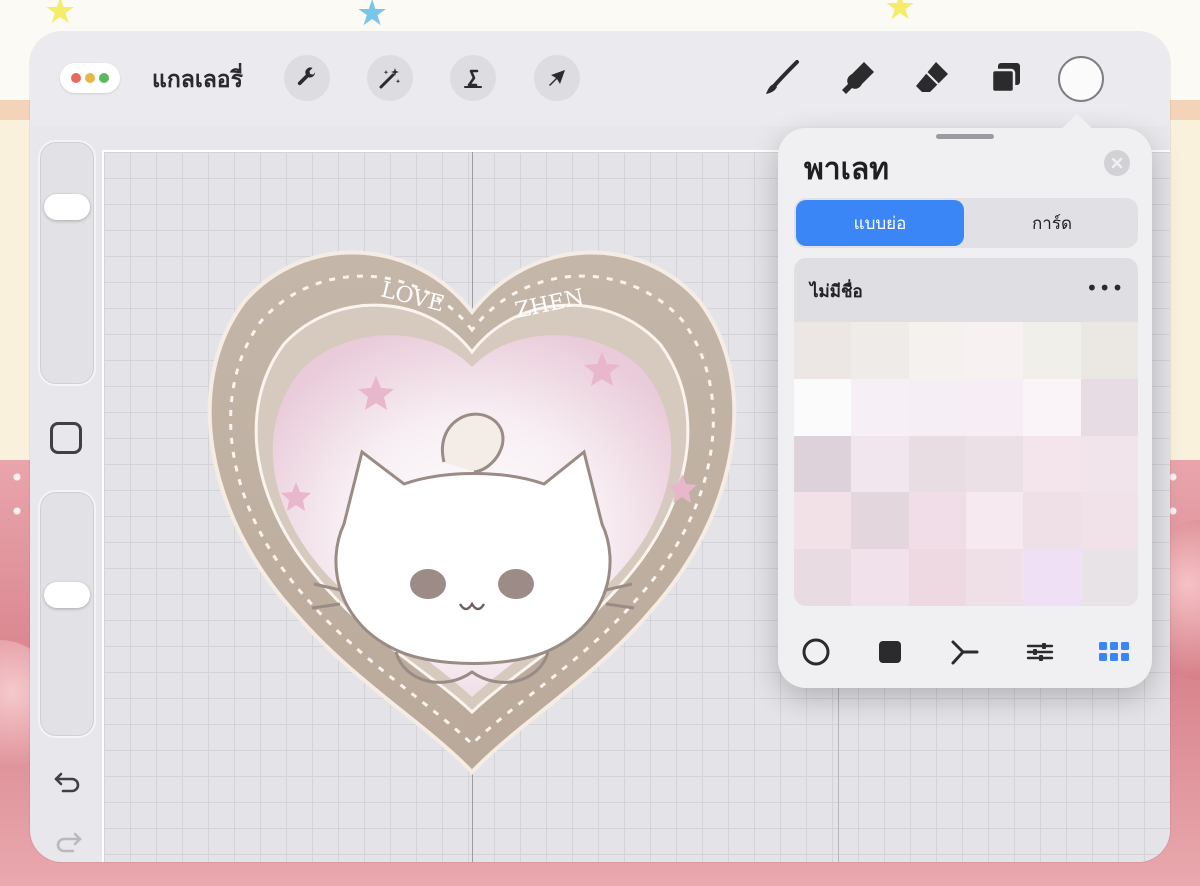  Describe the element at coordinates (880, 223) in the screenshot. I see `tab-compact: แบบย่อ` at that location.